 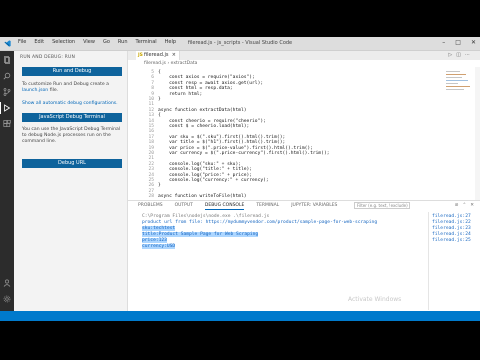 What do you see at coordinates (205, 175) in the screenshot?
I see `code-line: console.log("price:" + price);` at bounding box center [205, 175].